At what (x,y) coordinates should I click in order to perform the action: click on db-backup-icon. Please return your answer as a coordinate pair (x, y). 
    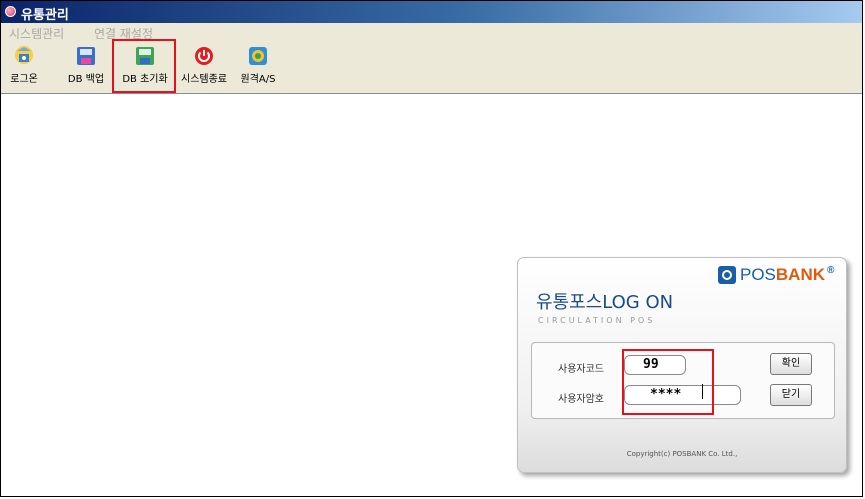
    Looking at the image, I should click on (86, 56).